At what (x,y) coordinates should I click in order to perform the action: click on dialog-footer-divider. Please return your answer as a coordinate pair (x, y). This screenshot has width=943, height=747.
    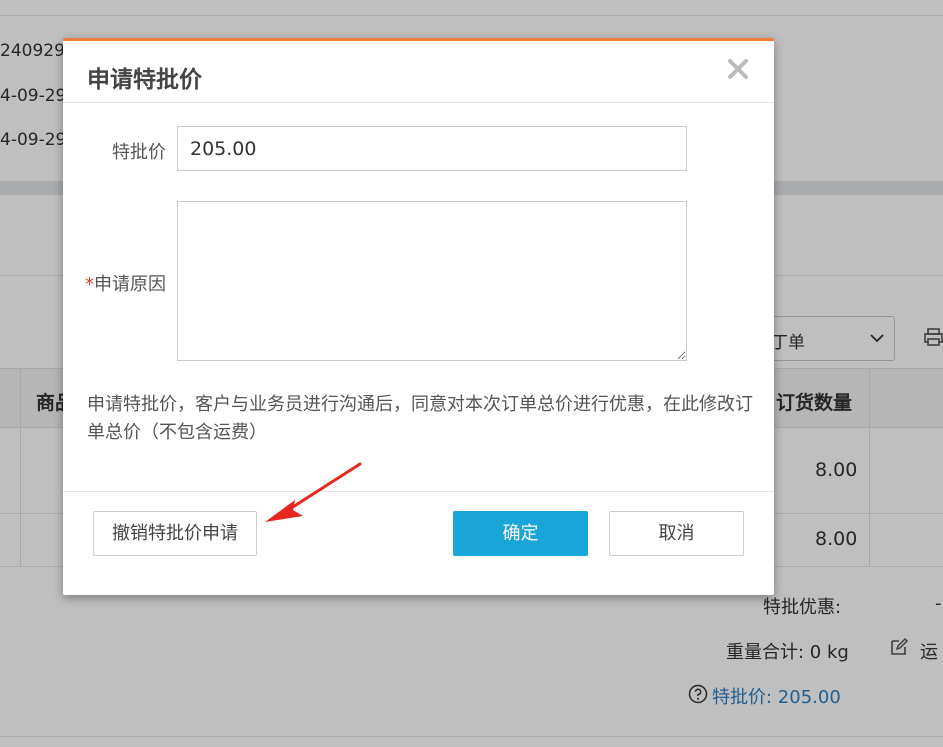
    Looking at the image, I should click on (418, 491).